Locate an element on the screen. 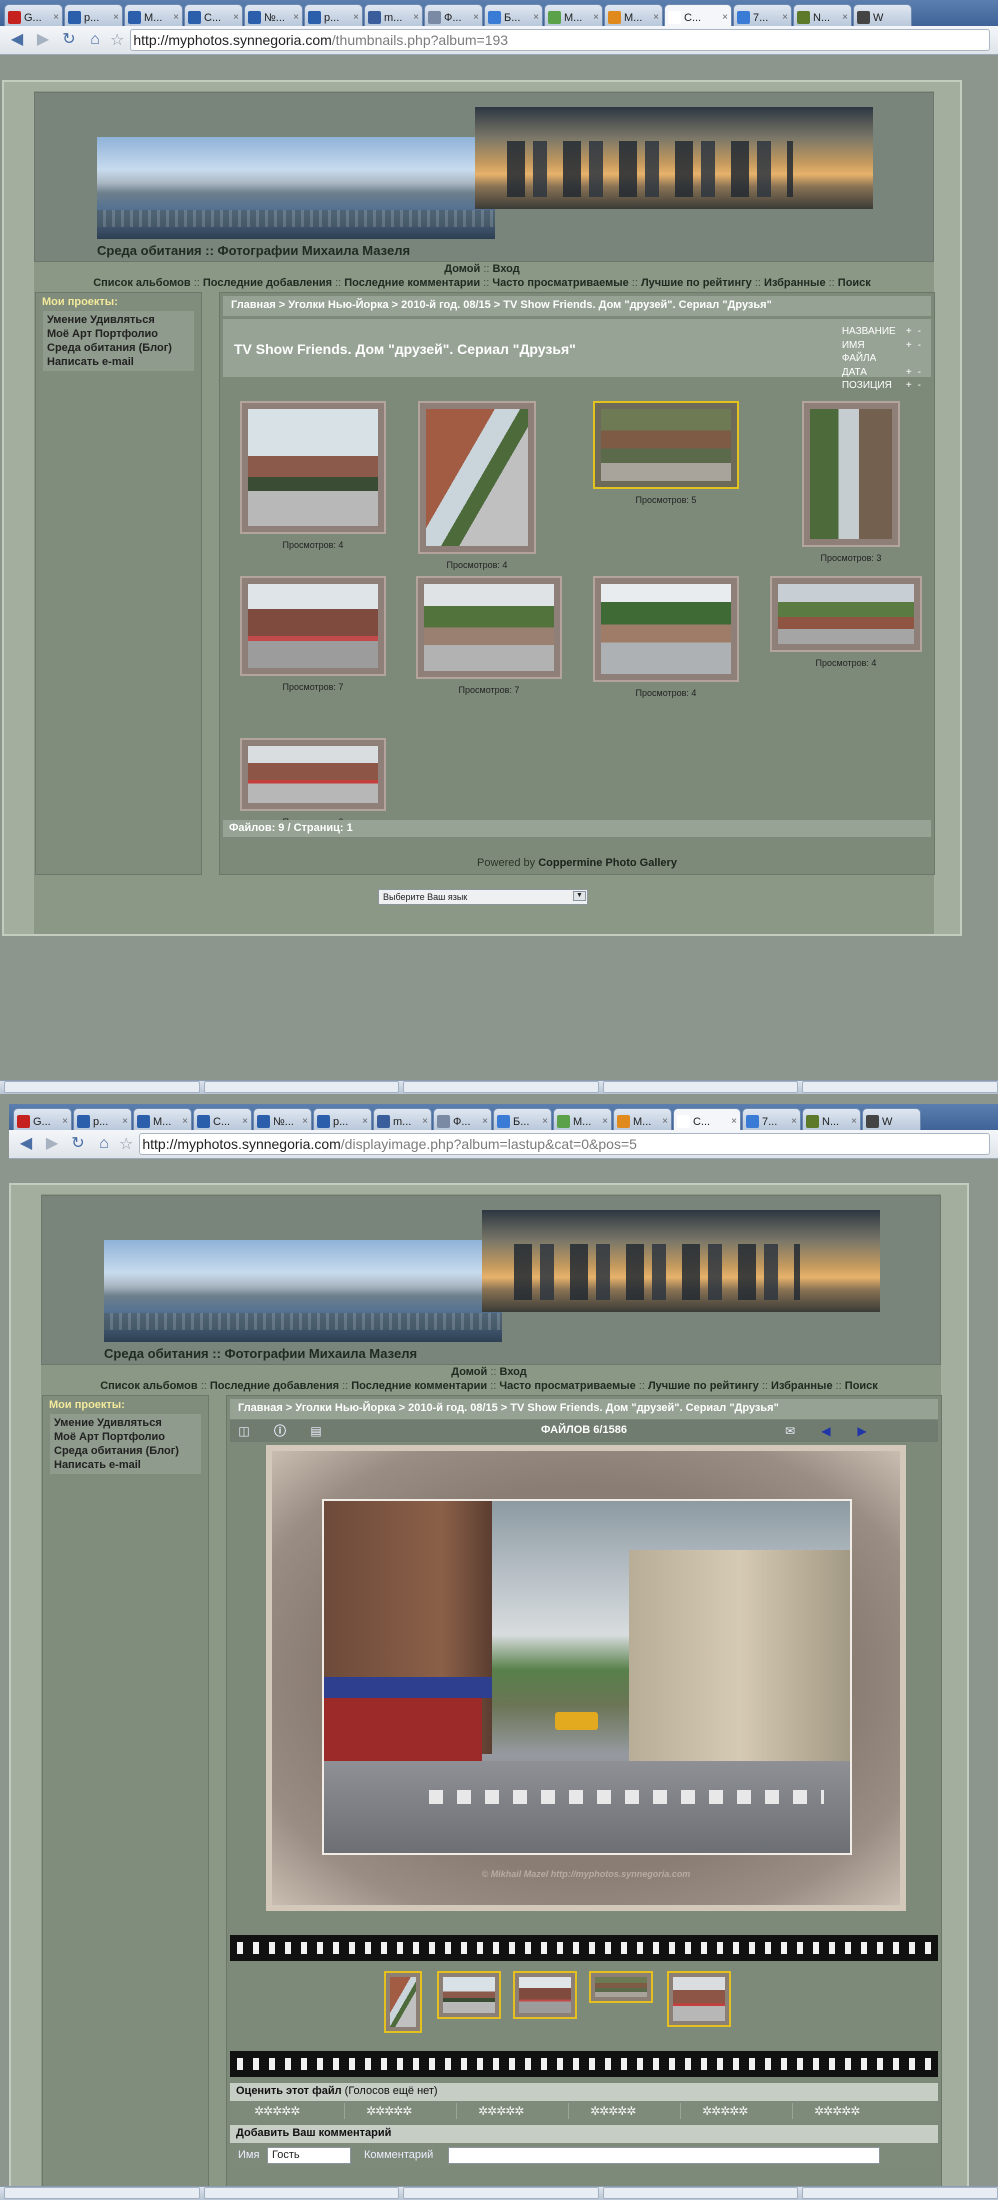 This screenshot has width=998, height=2200. name-input: Гость is located at coordinates (309, 2155).